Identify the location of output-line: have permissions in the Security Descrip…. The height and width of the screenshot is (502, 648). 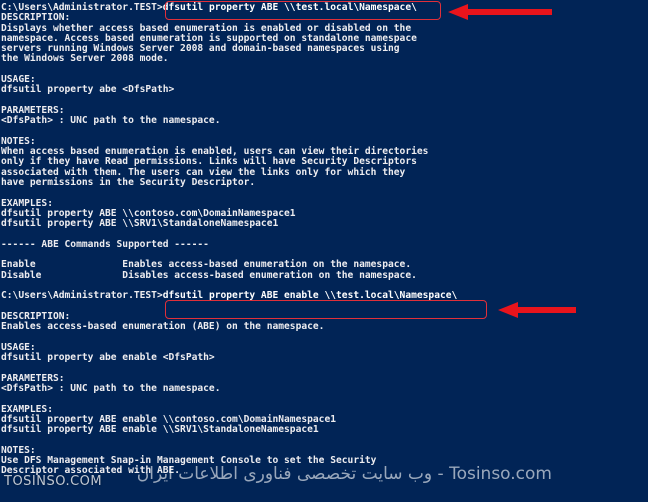
(128, 183).